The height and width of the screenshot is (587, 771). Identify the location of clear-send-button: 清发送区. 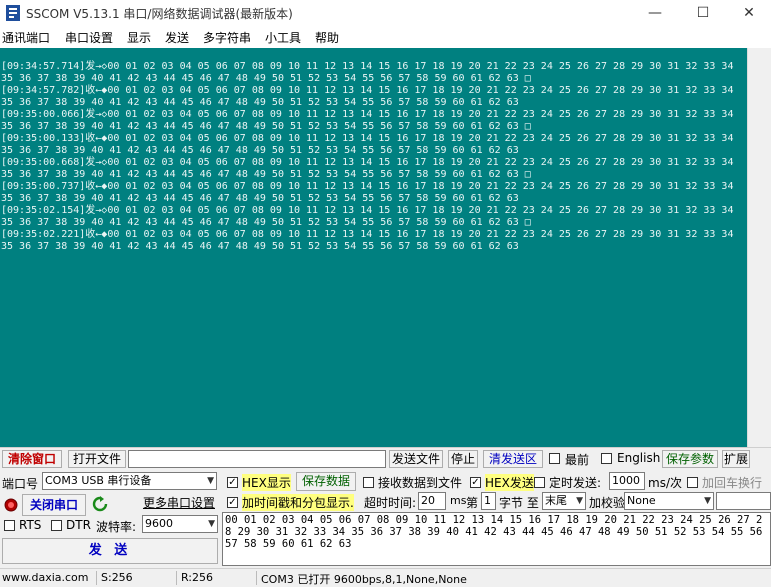
(513, 459).